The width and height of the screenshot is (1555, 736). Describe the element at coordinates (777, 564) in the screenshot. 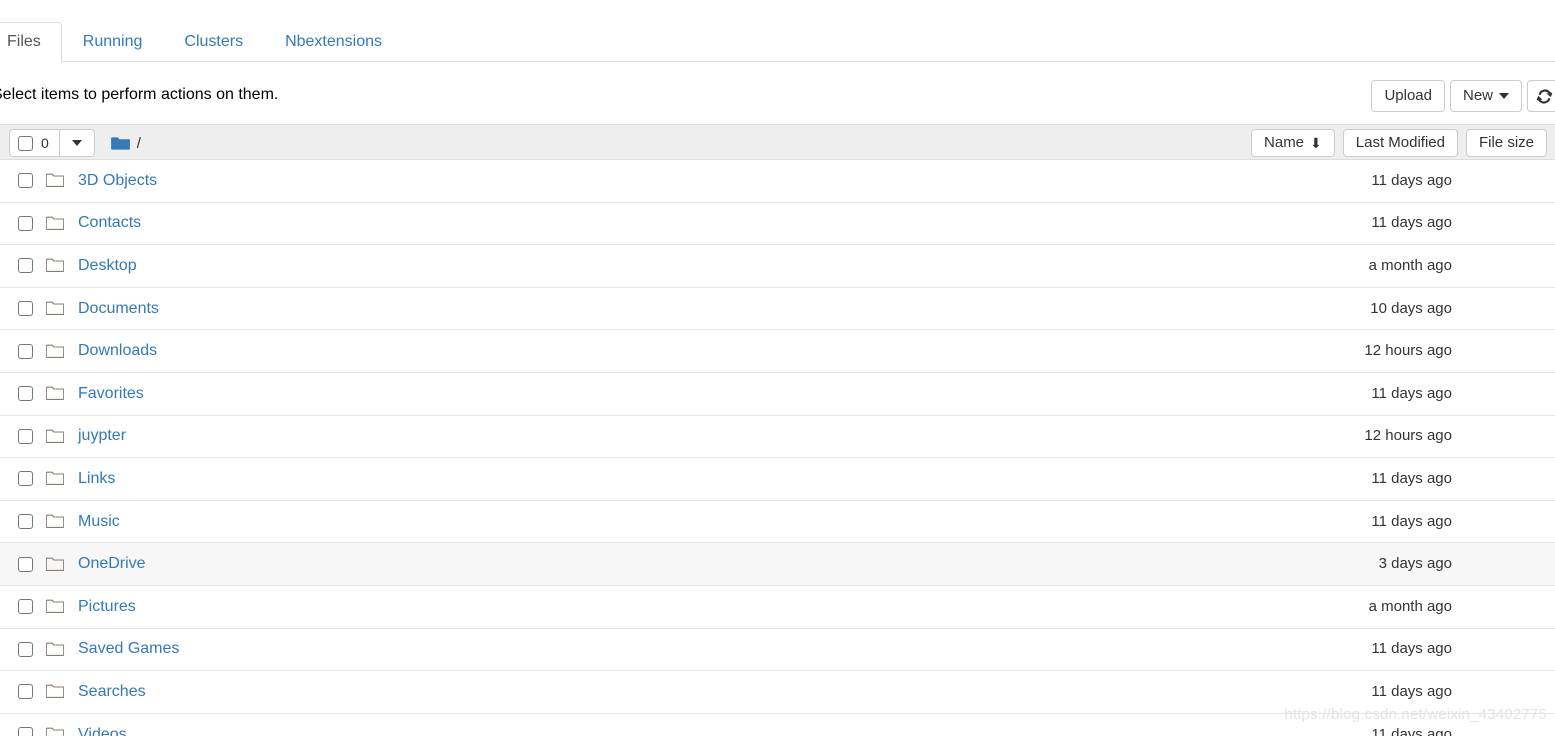

I see `file-row: OneDrive 3 days ago` at that location.